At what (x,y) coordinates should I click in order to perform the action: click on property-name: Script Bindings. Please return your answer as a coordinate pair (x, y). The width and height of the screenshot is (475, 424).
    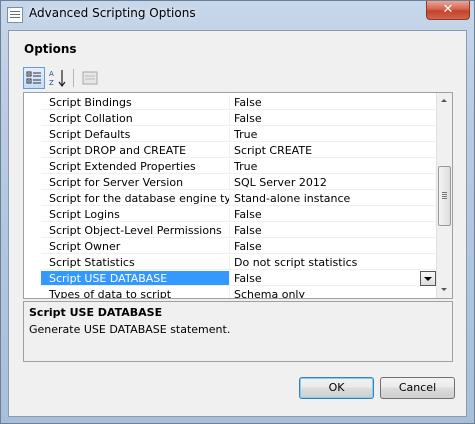
    Looking at the image, I should click on (135, 102).